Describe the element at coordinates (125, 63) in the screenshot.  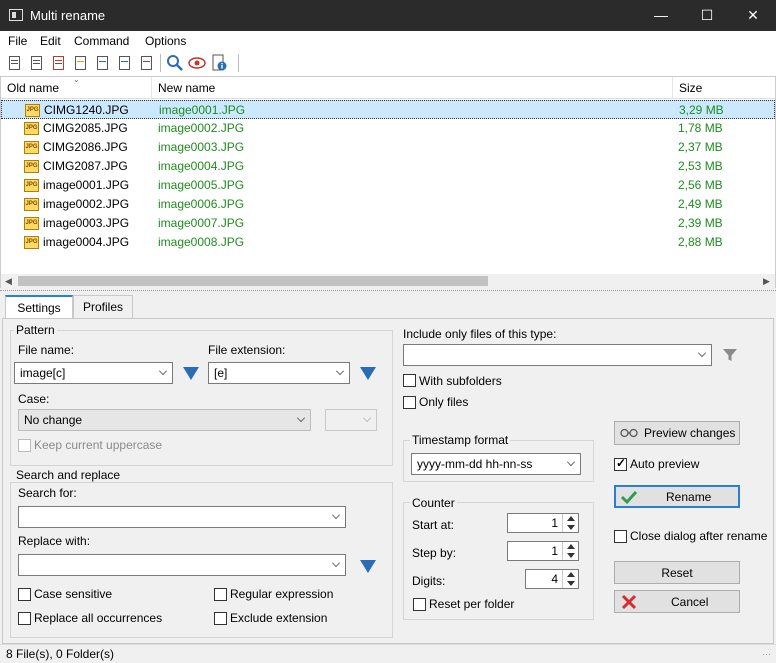
I see `settings-list-icon` at that location.